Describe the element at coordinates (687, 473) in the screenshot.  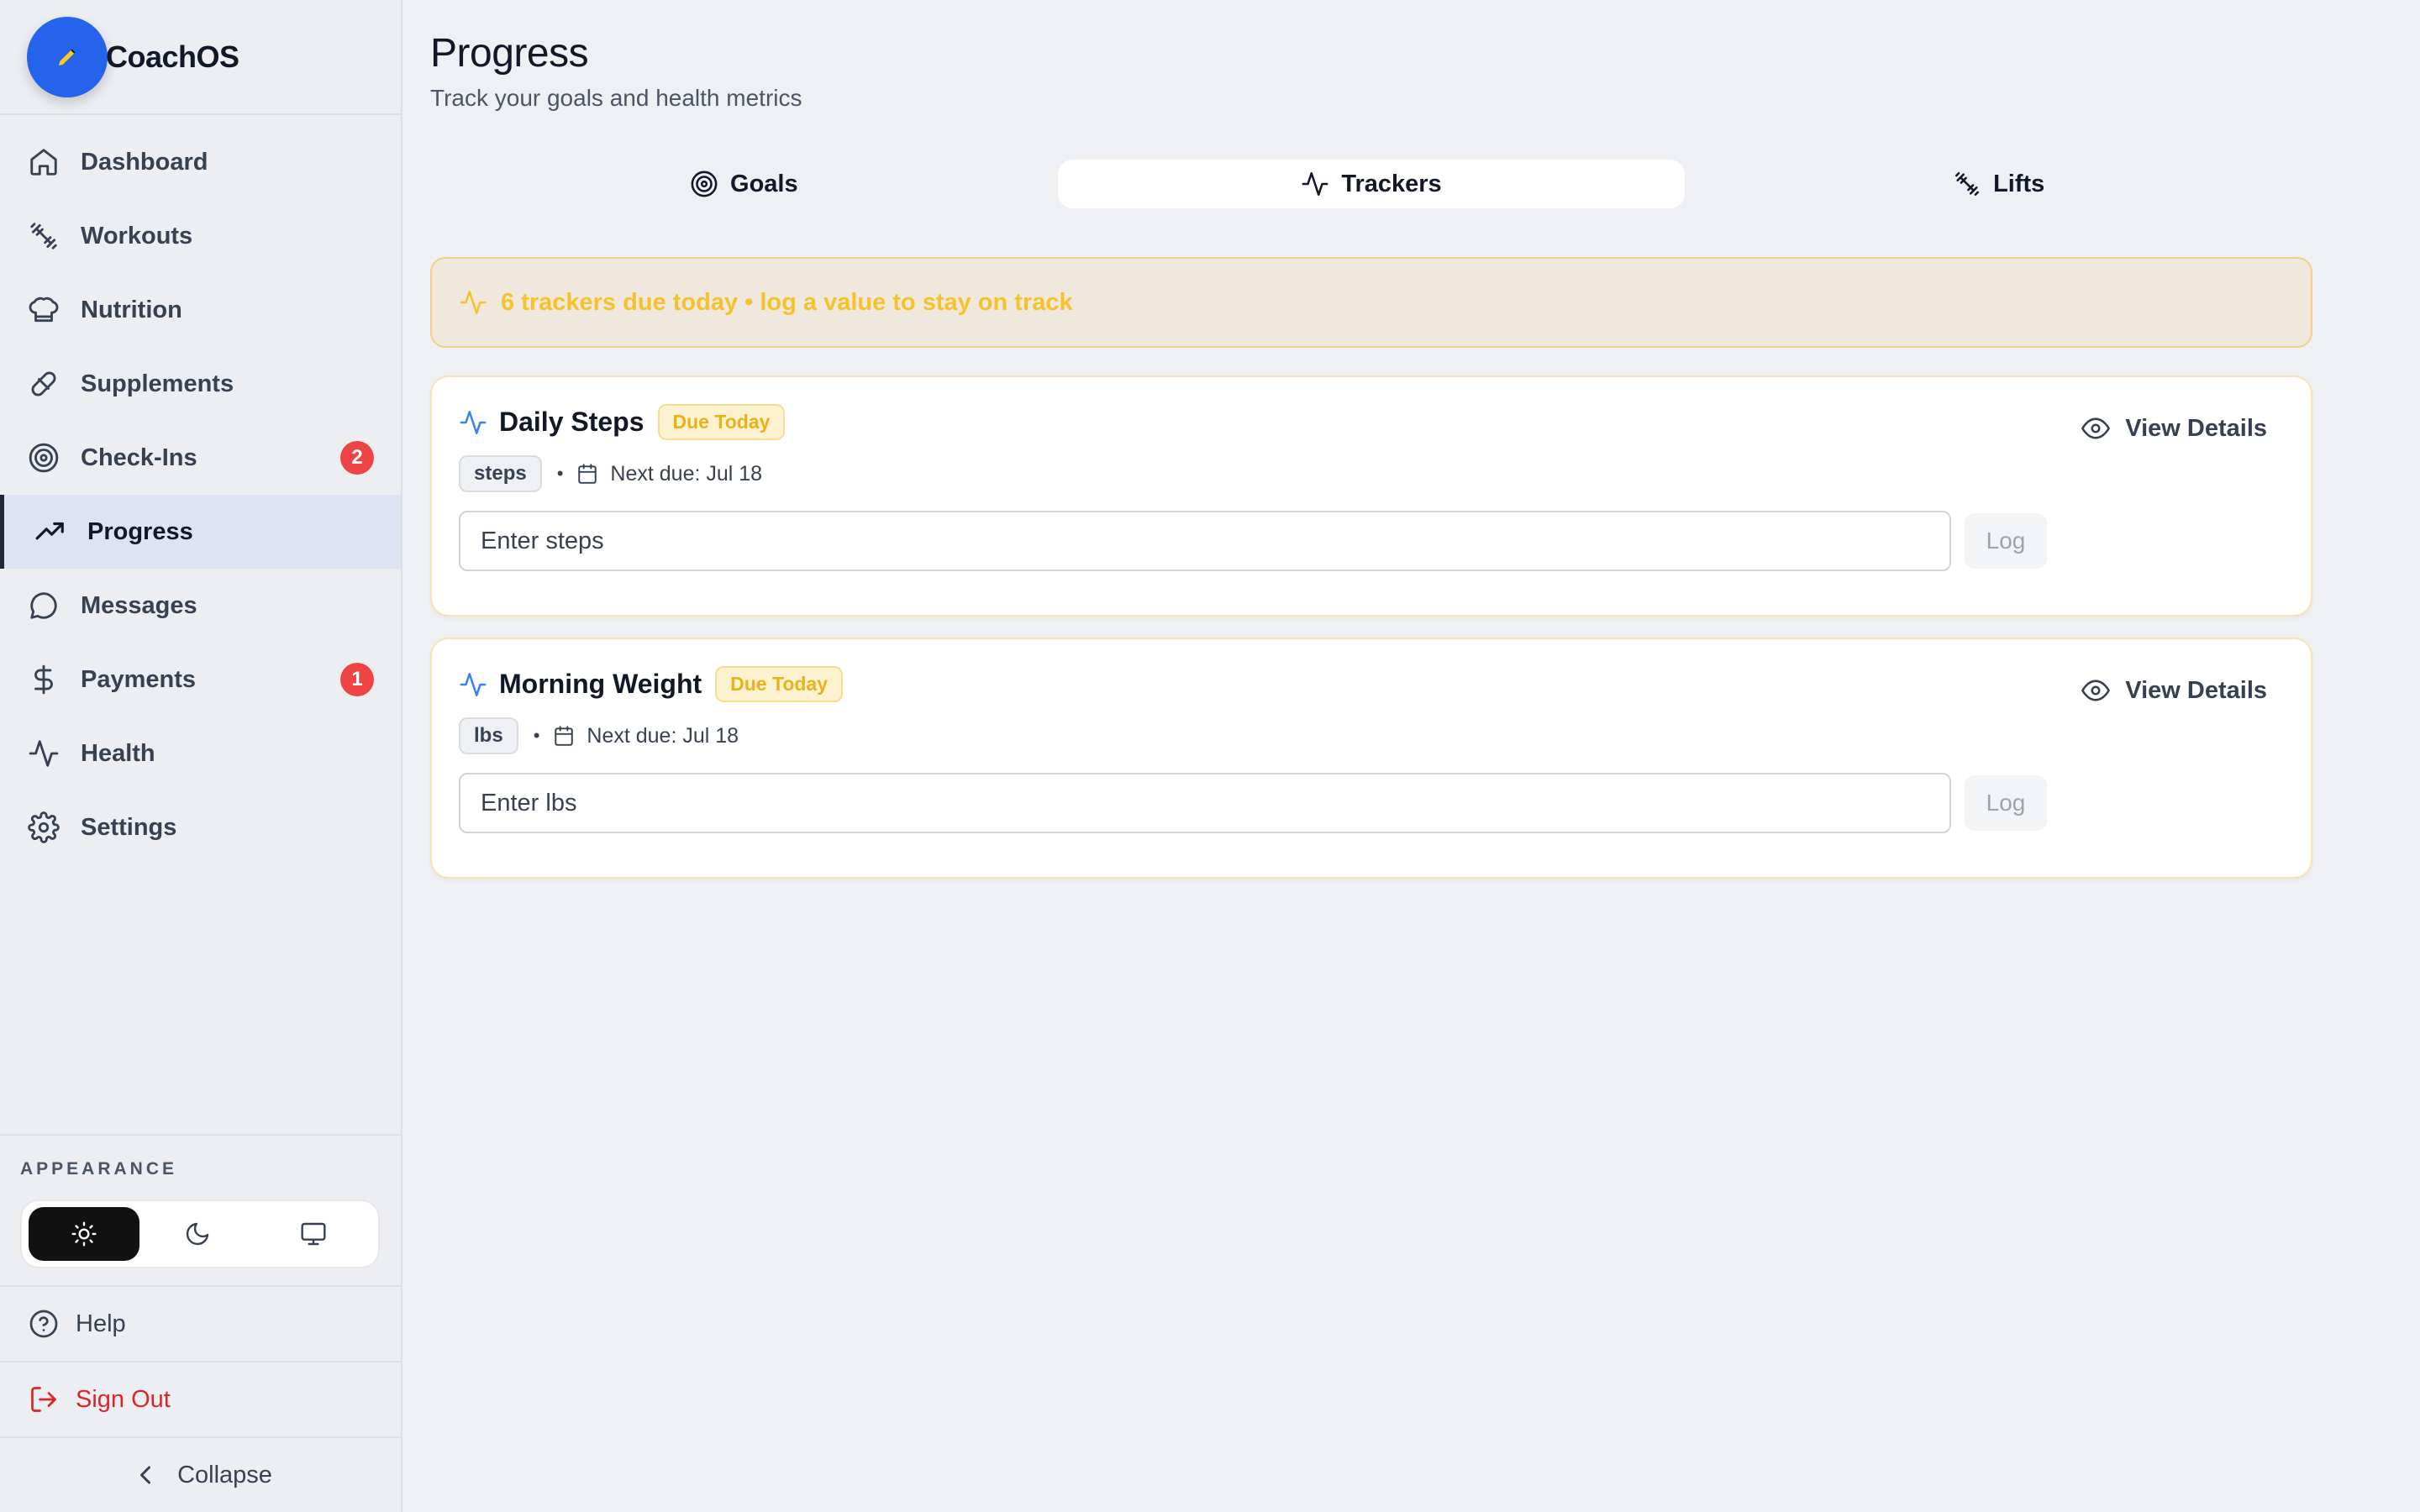
I see `next-due: Next due: Jul 18` at that location.